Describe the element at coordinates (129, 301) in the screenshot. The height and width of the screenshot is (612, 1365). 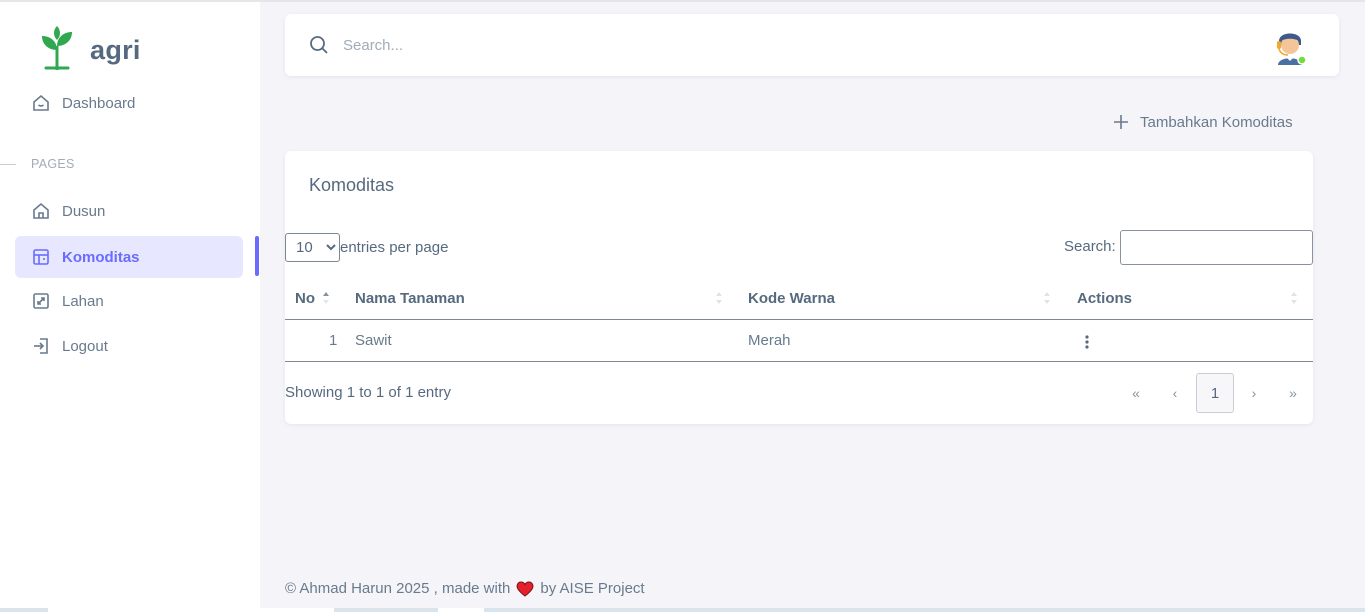
I see `sidebar-item-lahan: Lahan` at that location.